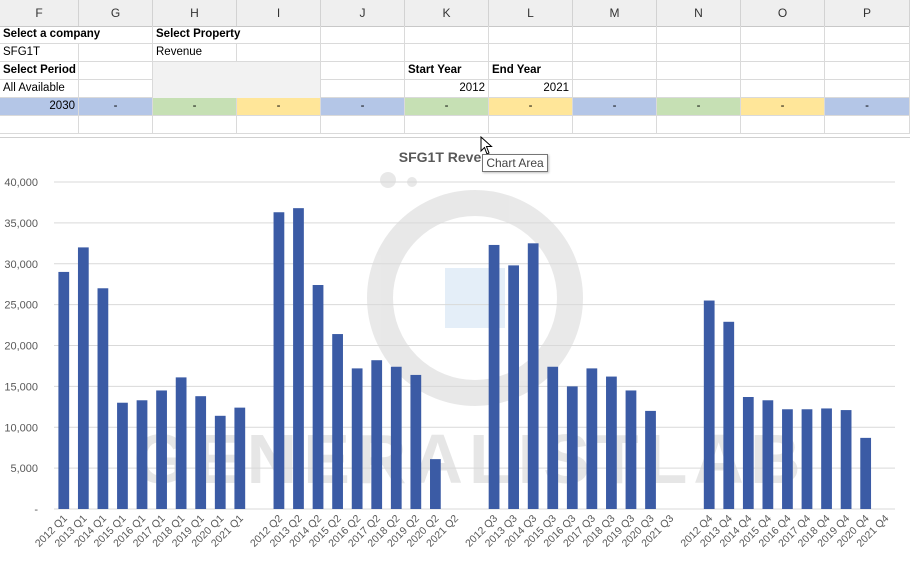 This screenshot has height=568, width=910. What do you see at coordinates (39, 107) in the screenshot?
I see `cell-year-2030: 2030` at bounding box center [39, 107].